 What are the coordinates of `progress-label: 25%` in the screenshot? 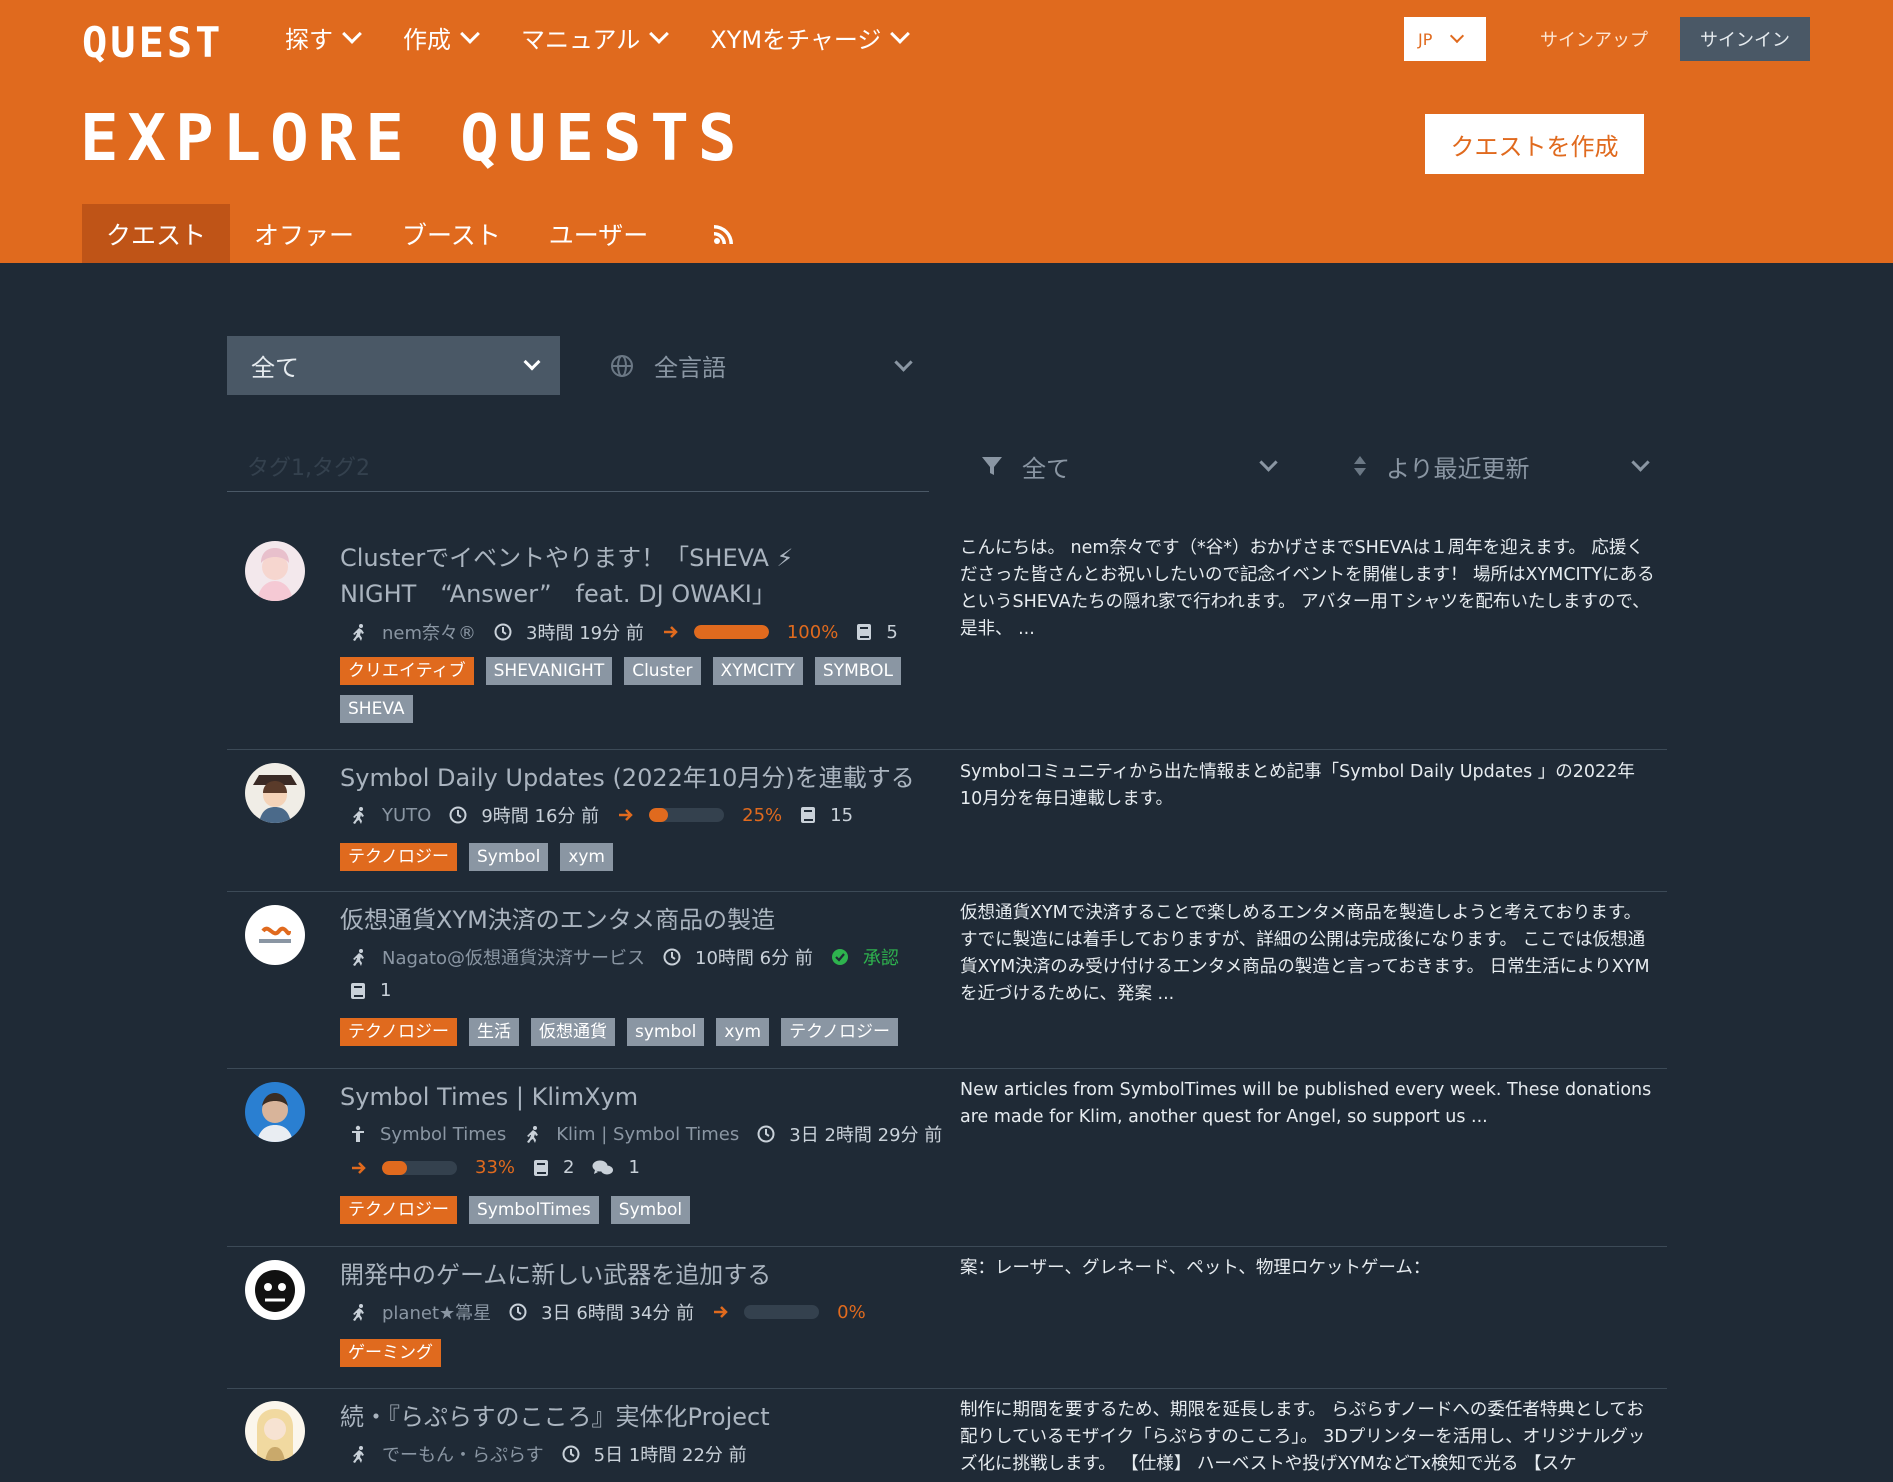 It's located at (762, 815).